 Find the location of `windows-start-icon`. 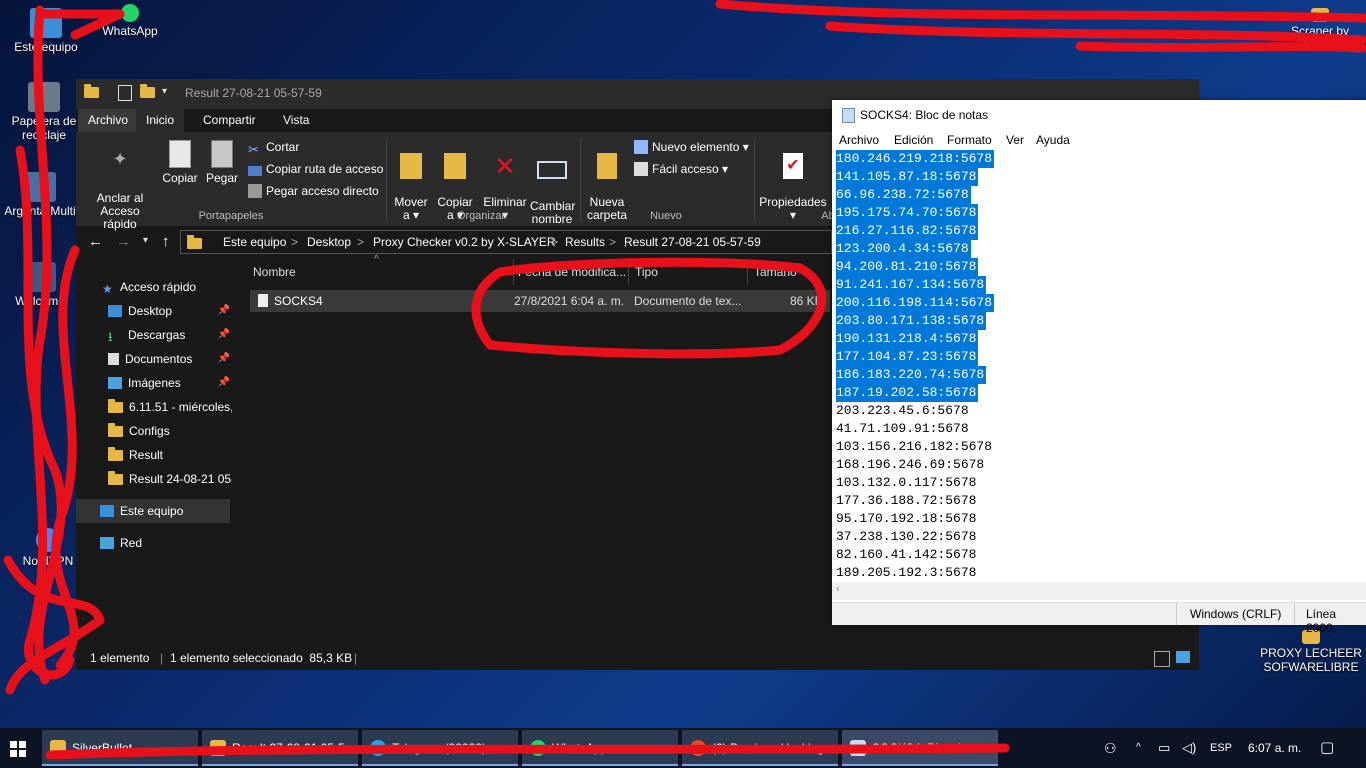

windows-start-icon is located at coordinates (18, 749).